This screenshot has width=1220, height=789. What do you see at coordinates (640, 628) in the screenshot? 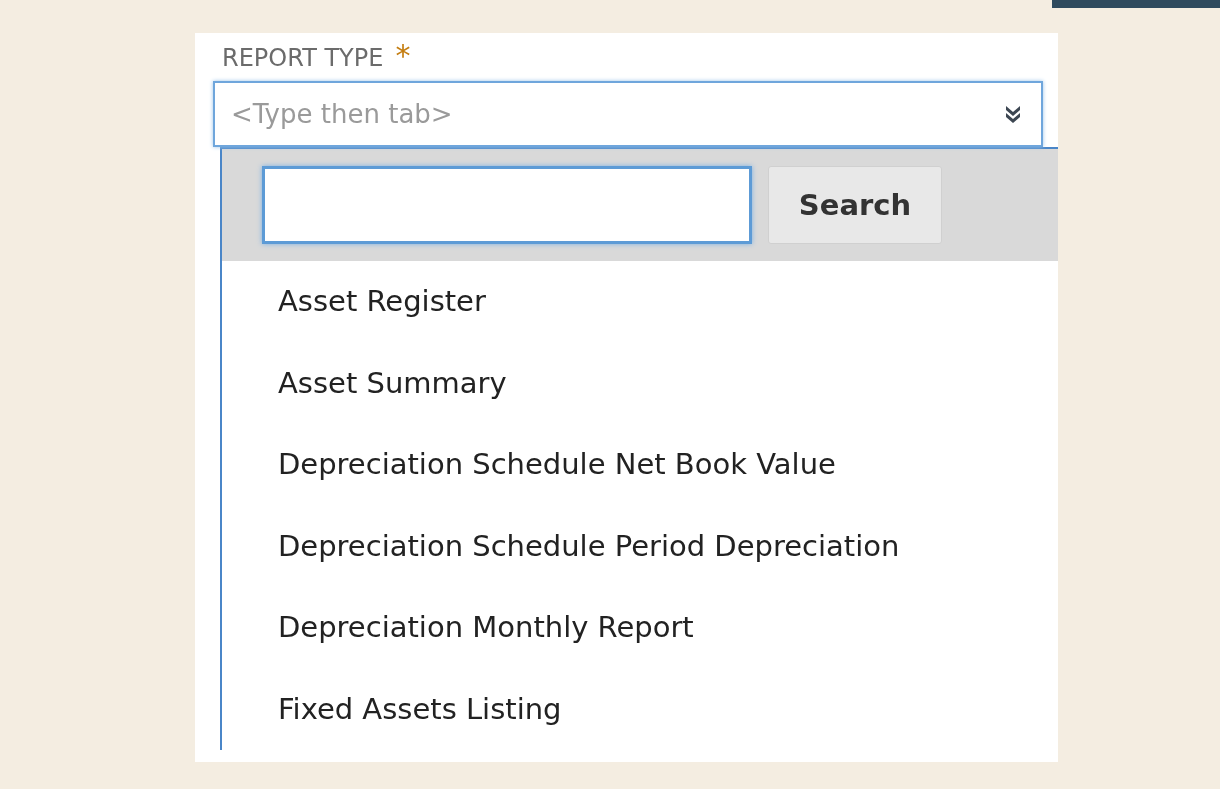
I see `list-item: Depreciation Monthly Report` at bounding box center [640, 628].